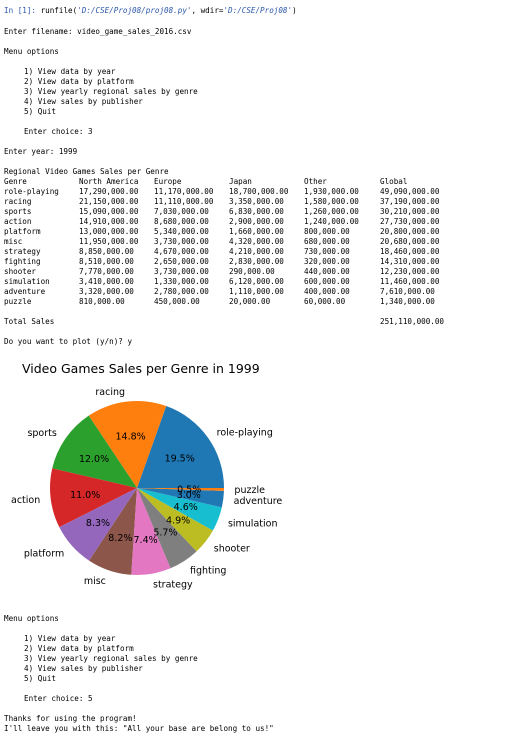 This screenshot has height=741, width=506. What do you see at coordinates (245, 432) in the screenshot?
I see `pie-label-role-playing: role-playing` at bounding box center [245, 432].